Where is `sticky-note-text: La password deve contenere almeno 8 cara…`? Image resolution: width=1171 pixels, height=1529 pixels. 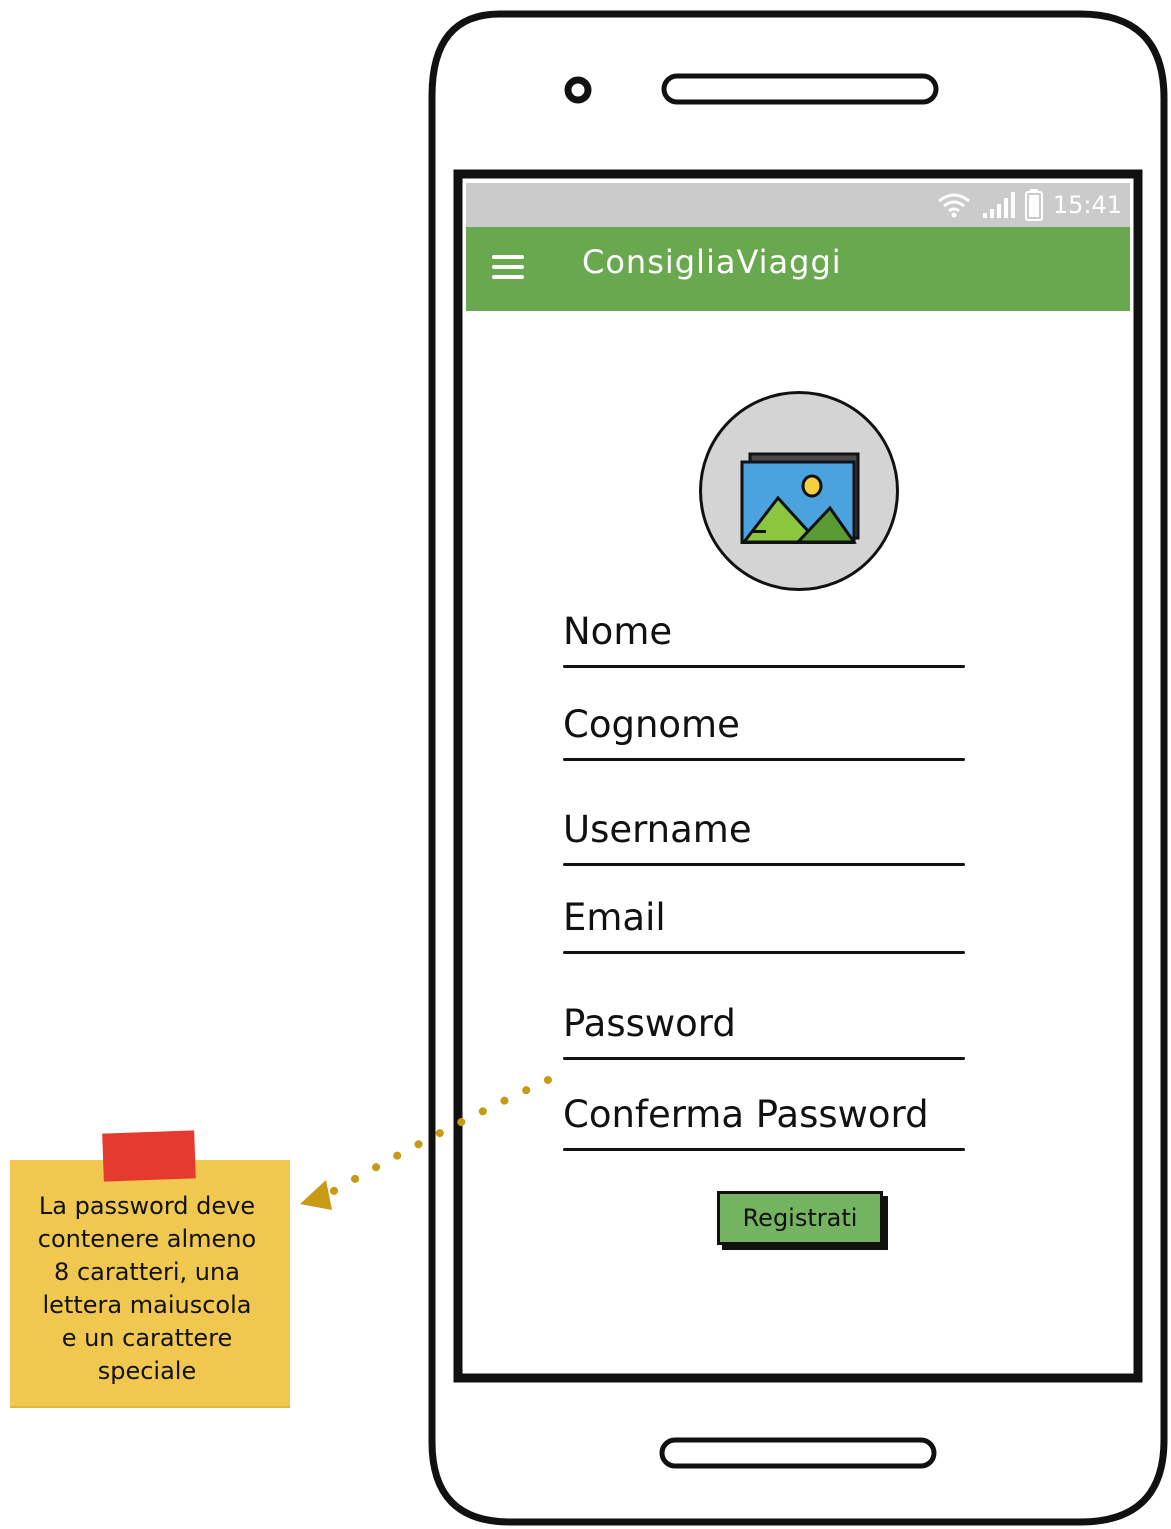
sticky-note-text: La password deve contenere almeno 8 cara… is located at coordinates (147, 1289).